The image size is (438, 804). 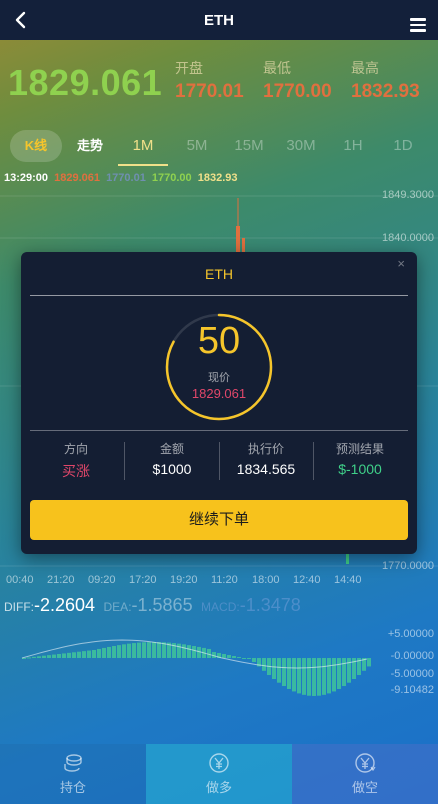 What do you see at coordinates (359, 449) in the screenshot?
I see `forecast-label: 预测结果` at bounding box center [359, 449].